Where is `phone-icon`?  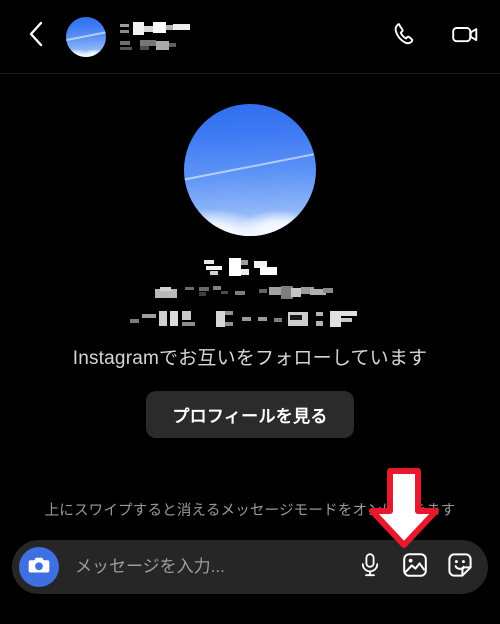
phone-icon is located at coordinates (405, 36).